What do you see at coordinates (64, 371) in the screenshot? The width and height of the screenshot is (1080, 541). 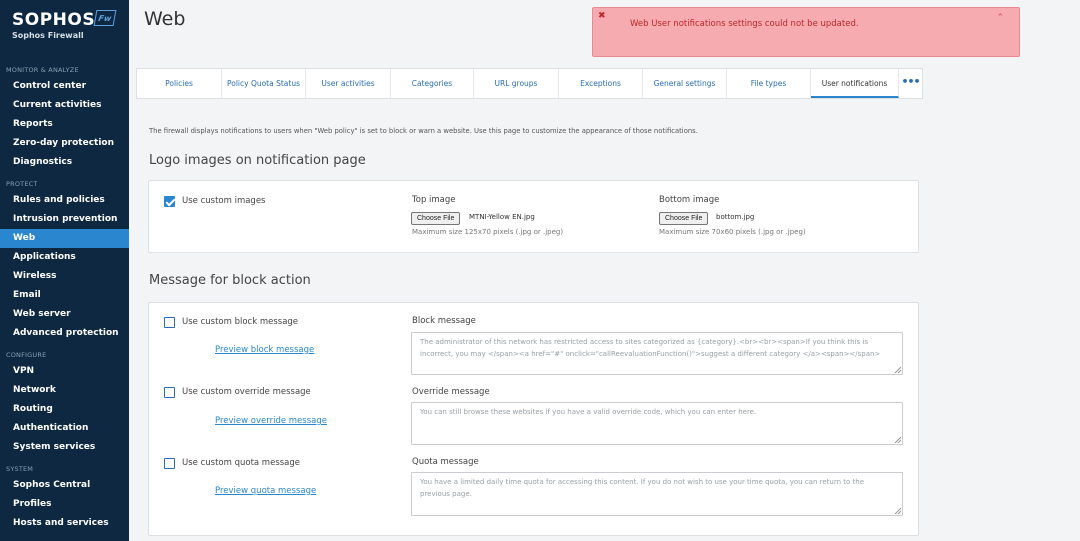 I see `sidebar-item-vpn: VPN` at bounding box center [64, 371].